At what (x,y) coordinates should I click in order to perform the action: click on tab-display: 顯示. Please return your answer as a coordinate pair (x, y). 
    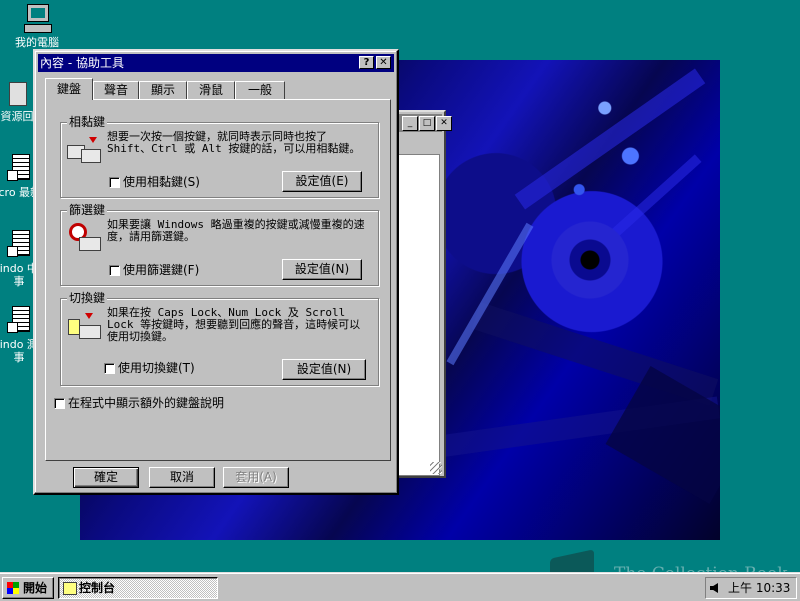
    Looking at the image, I should click on (163, 90).